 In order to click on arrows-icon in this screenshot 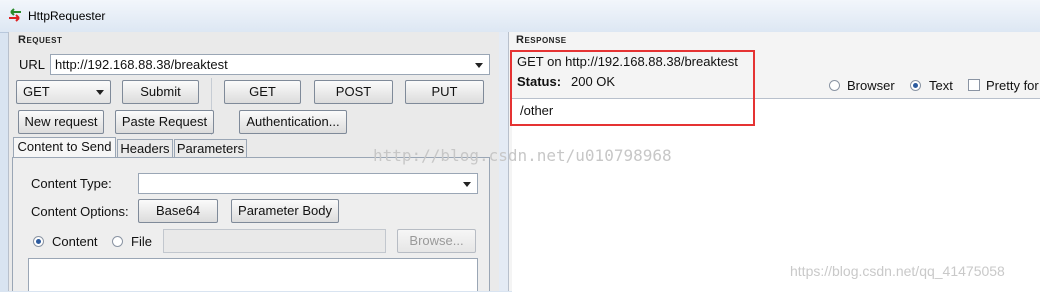, I will do `click(15, 15)`.